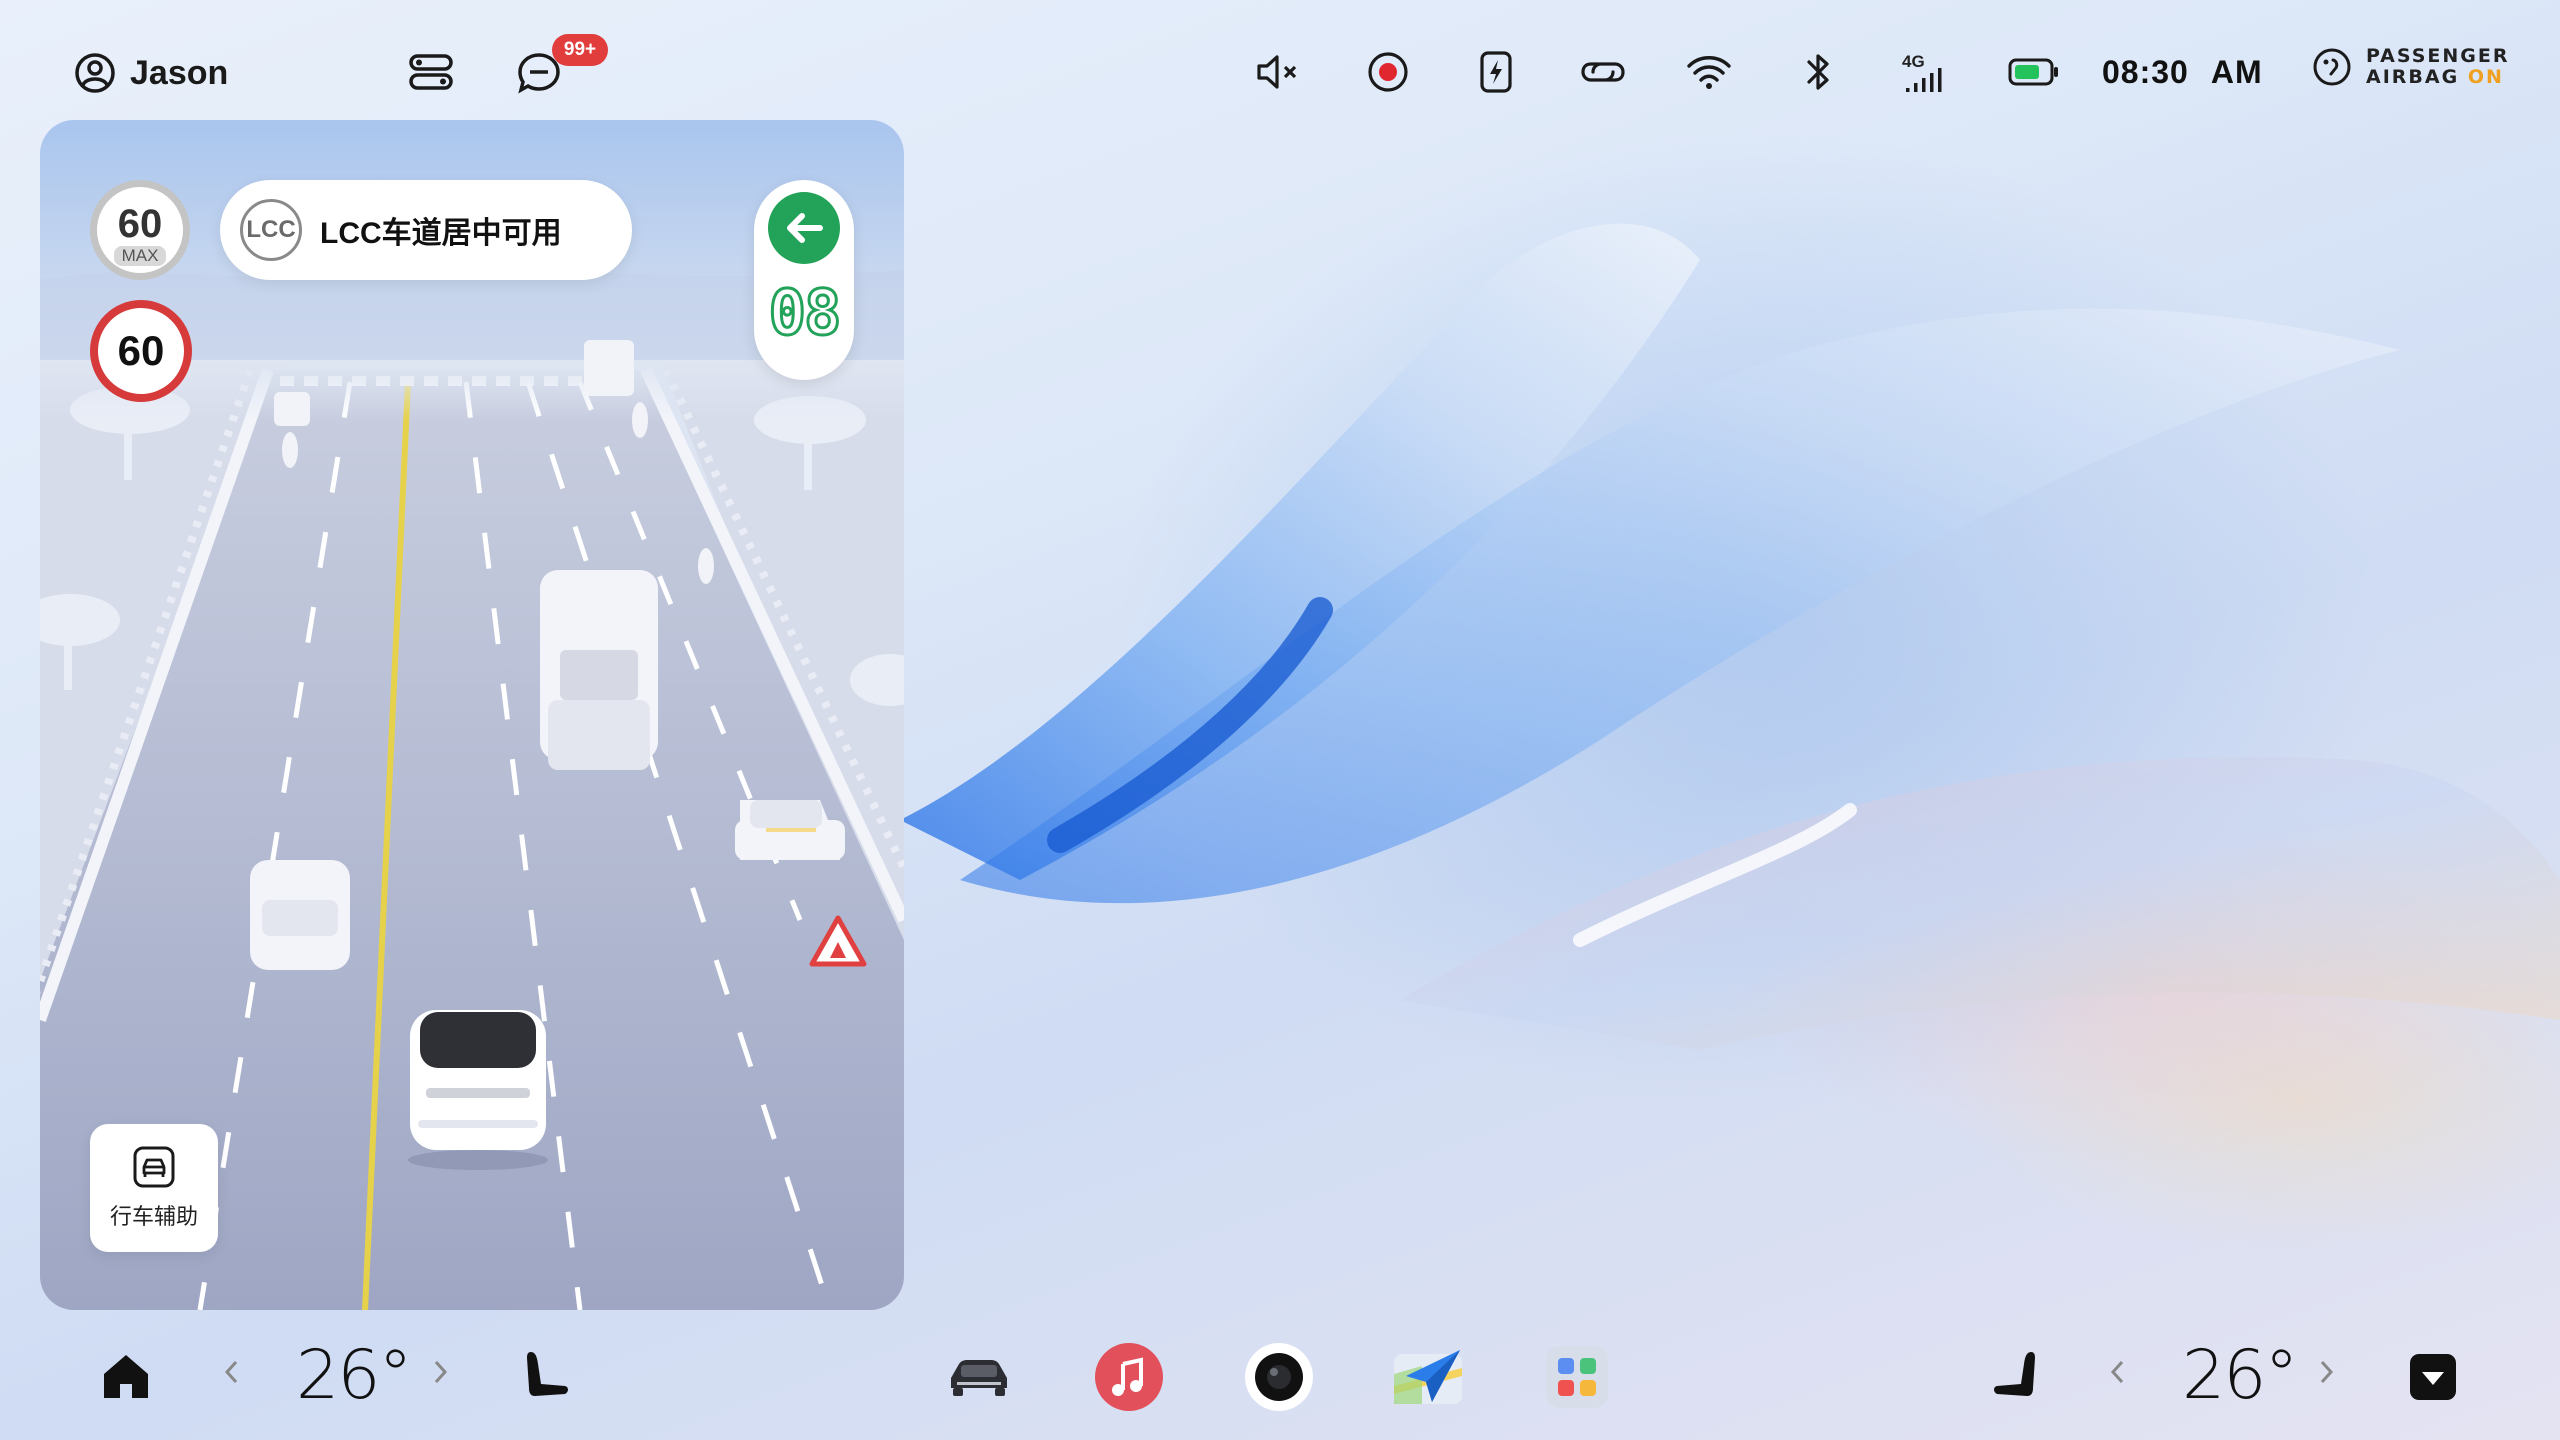  I want to click on cellular-status: 4G, so click(1925, 74).